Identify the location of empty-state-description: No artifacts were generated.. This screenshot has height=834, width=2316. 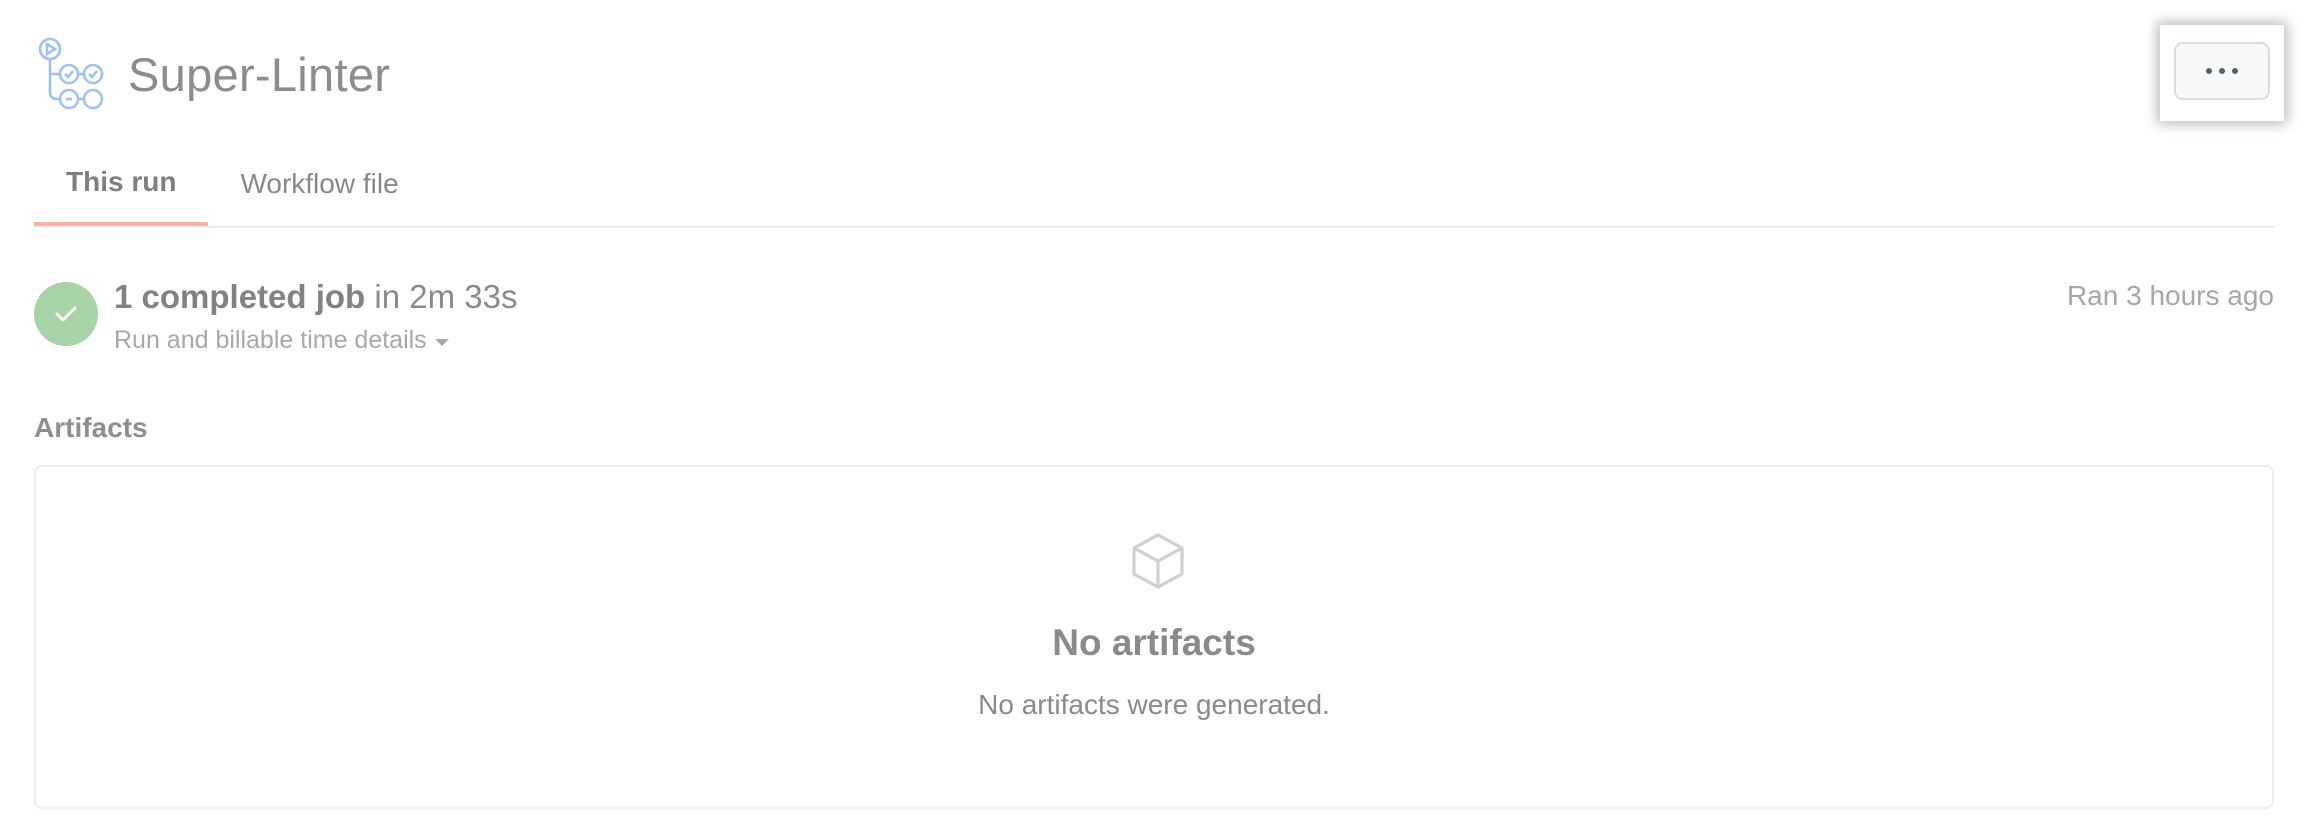
(1154, 704).